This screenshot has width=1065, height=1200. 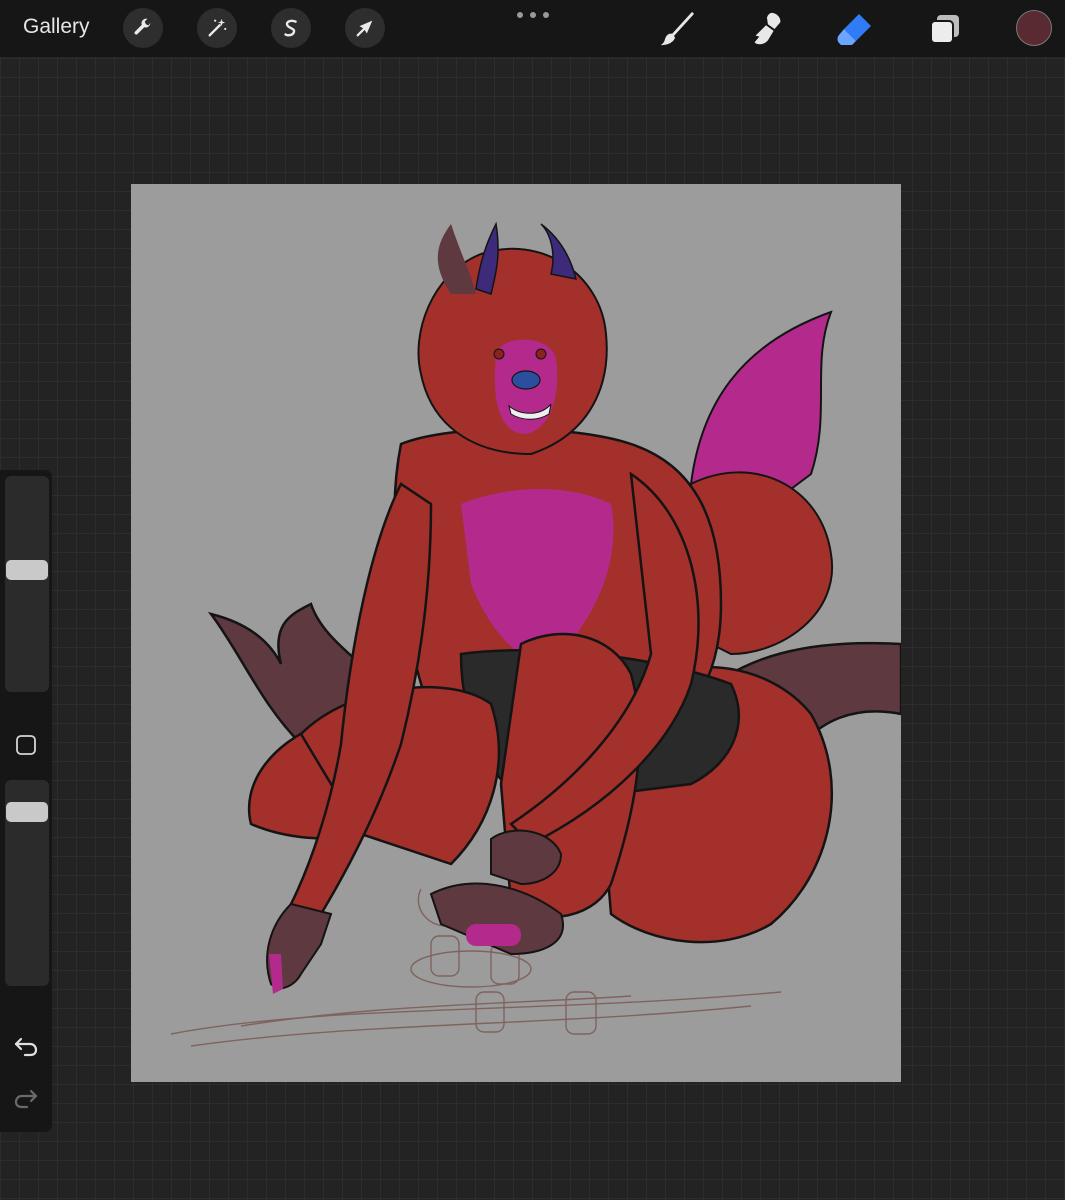 I want to click on more-menu-button, so click(x=533, y=15).